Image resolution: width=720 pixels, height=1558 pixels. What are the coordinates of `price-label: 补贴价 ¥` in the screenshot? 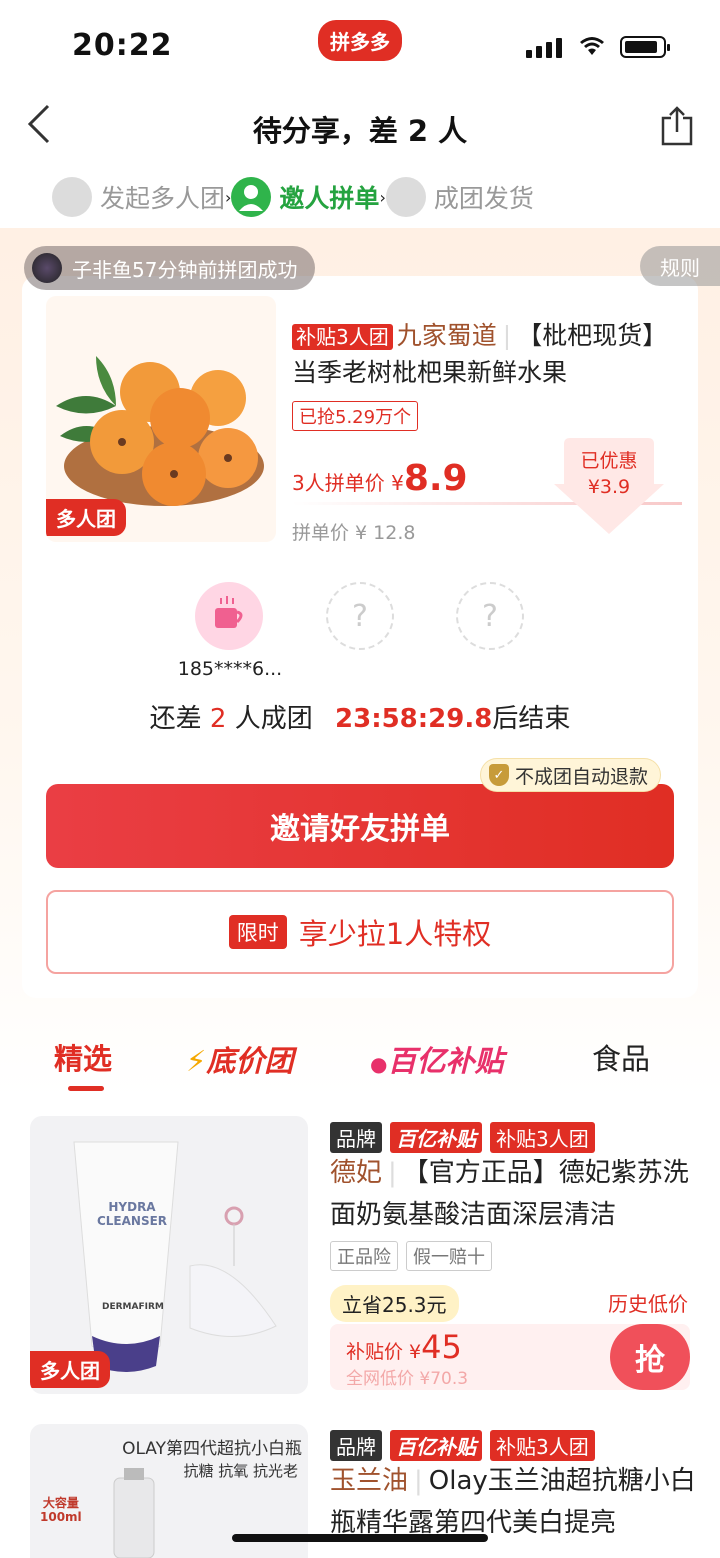 It's located at (384, 1352).